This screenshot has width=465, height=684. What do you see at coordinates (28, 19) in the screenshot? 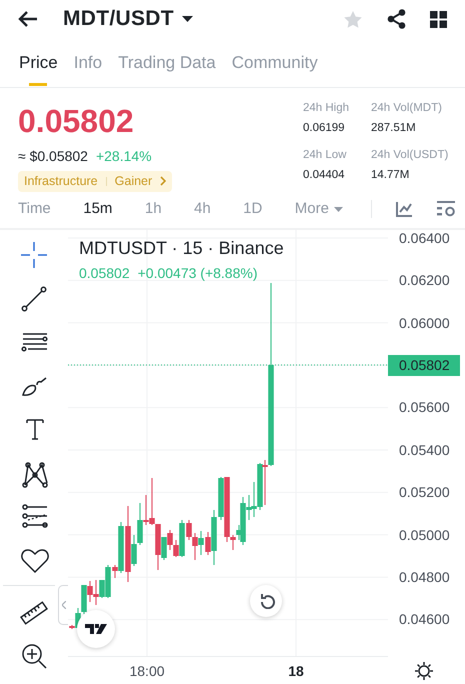
I see `back-icon` at bounding box center [28, 19].